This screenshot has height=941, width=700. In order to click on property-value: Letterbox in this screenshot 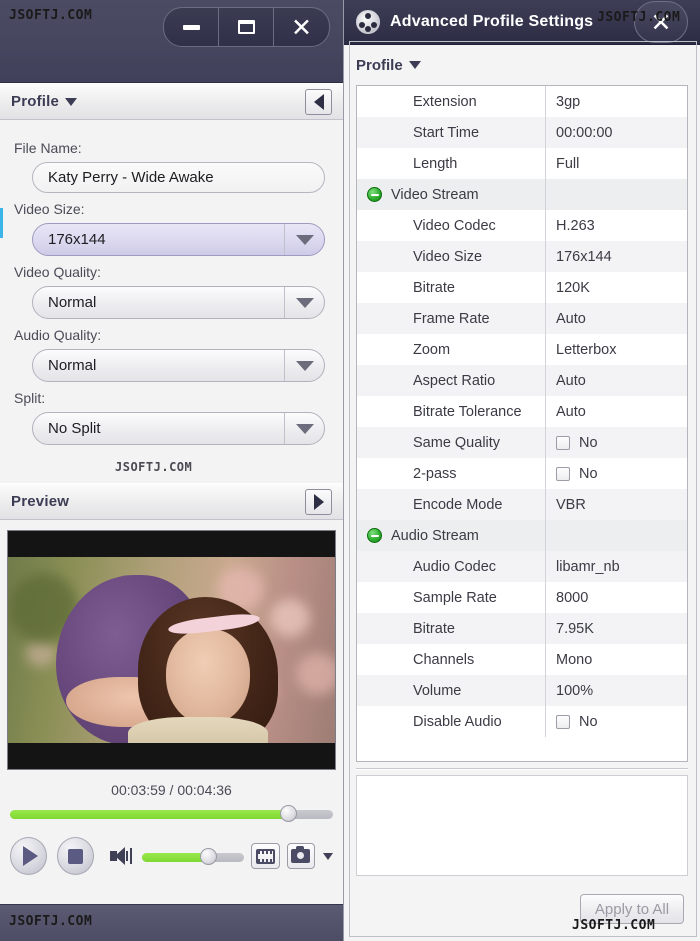, I will do `click(616, 349)`.